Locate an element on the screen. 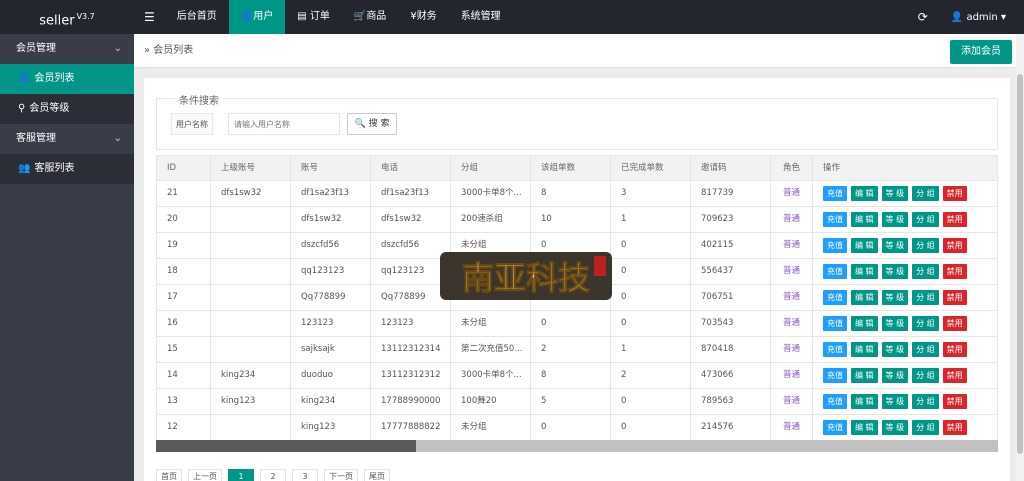 The image size is (1024, 481). sidebar-item-service-list: 👥 客服列表 is located at coordinates (67, 169).